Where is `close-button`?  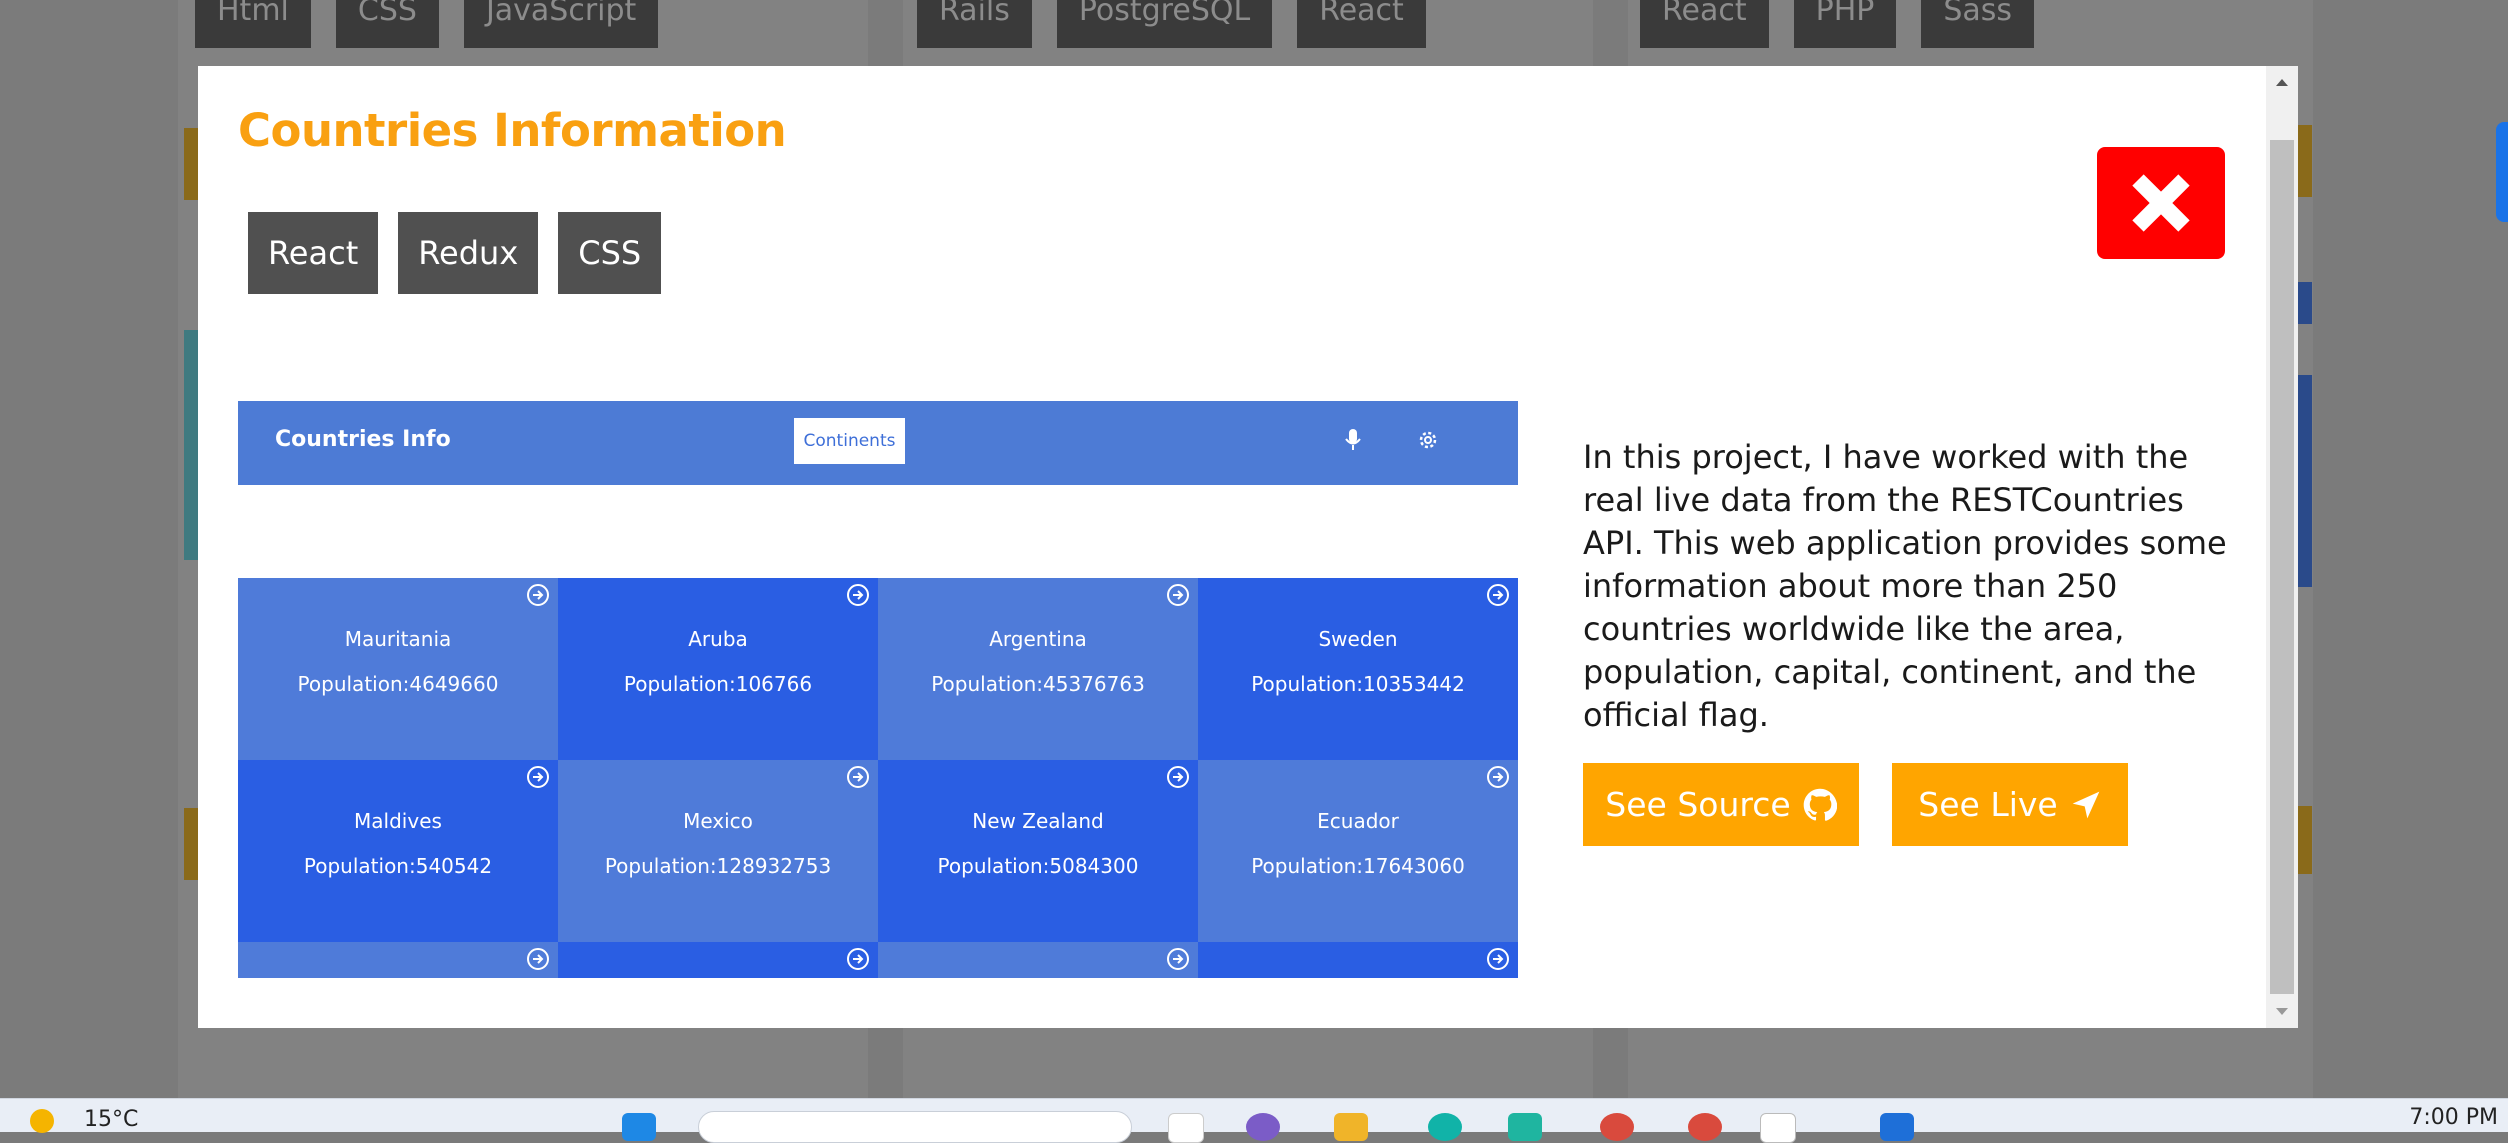 close-button is located at coordinates (2161, 203).